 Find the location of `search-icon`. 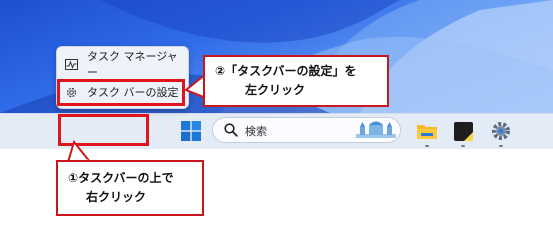

search-icon is located at coordinates (231, 130).